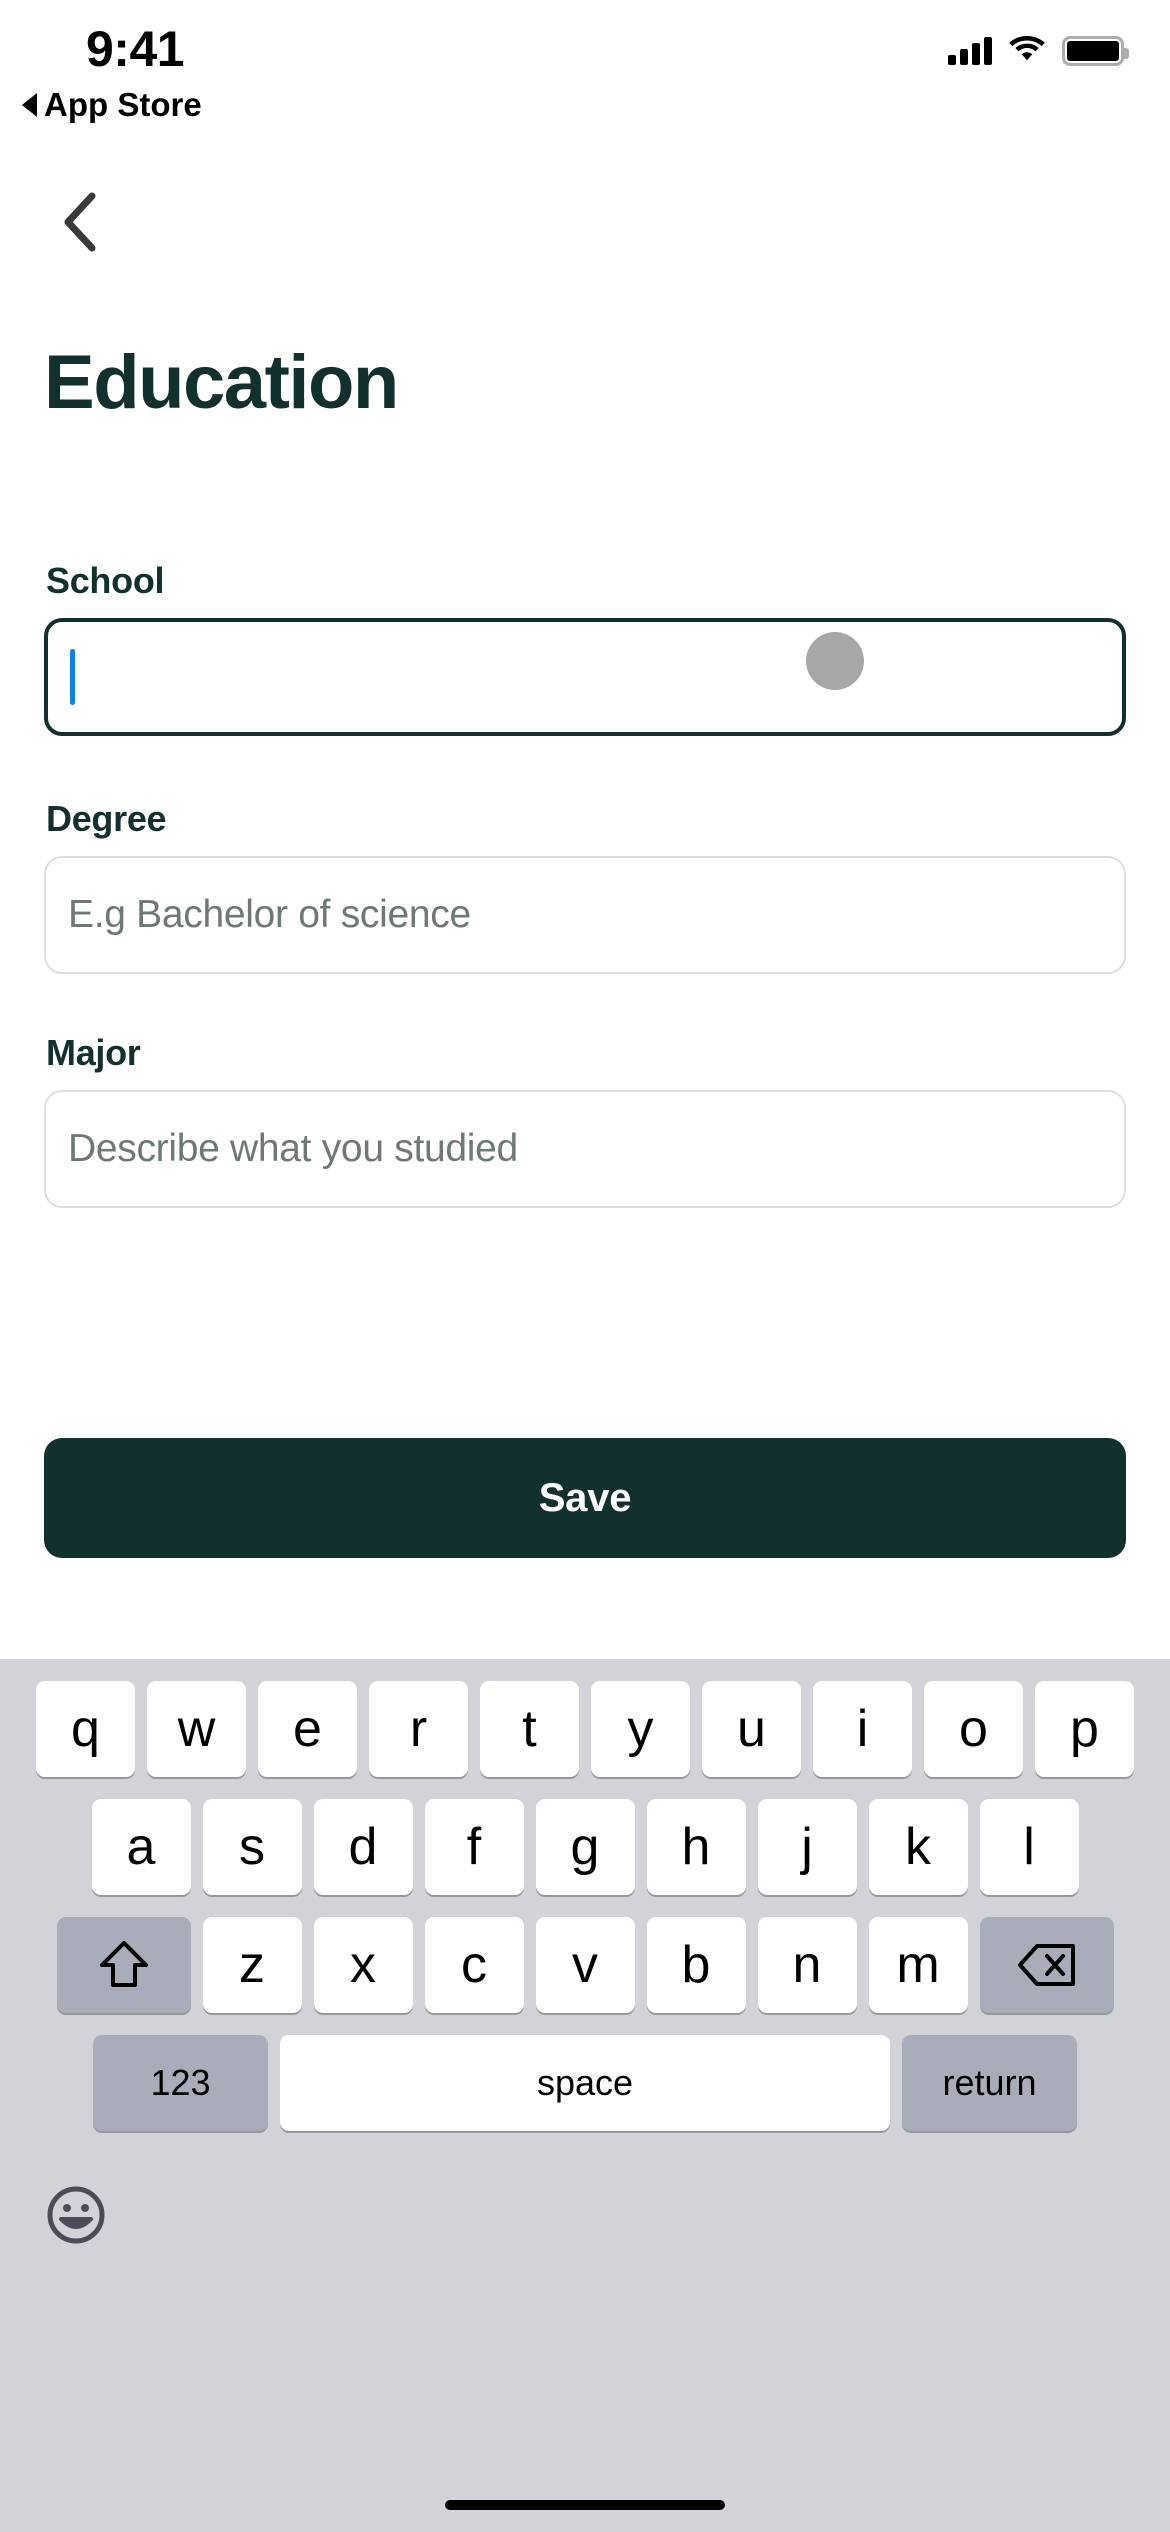 This screenshot has width=1170, height=2532. I want to click on field-label-degree: Degree, so click(106, 818).